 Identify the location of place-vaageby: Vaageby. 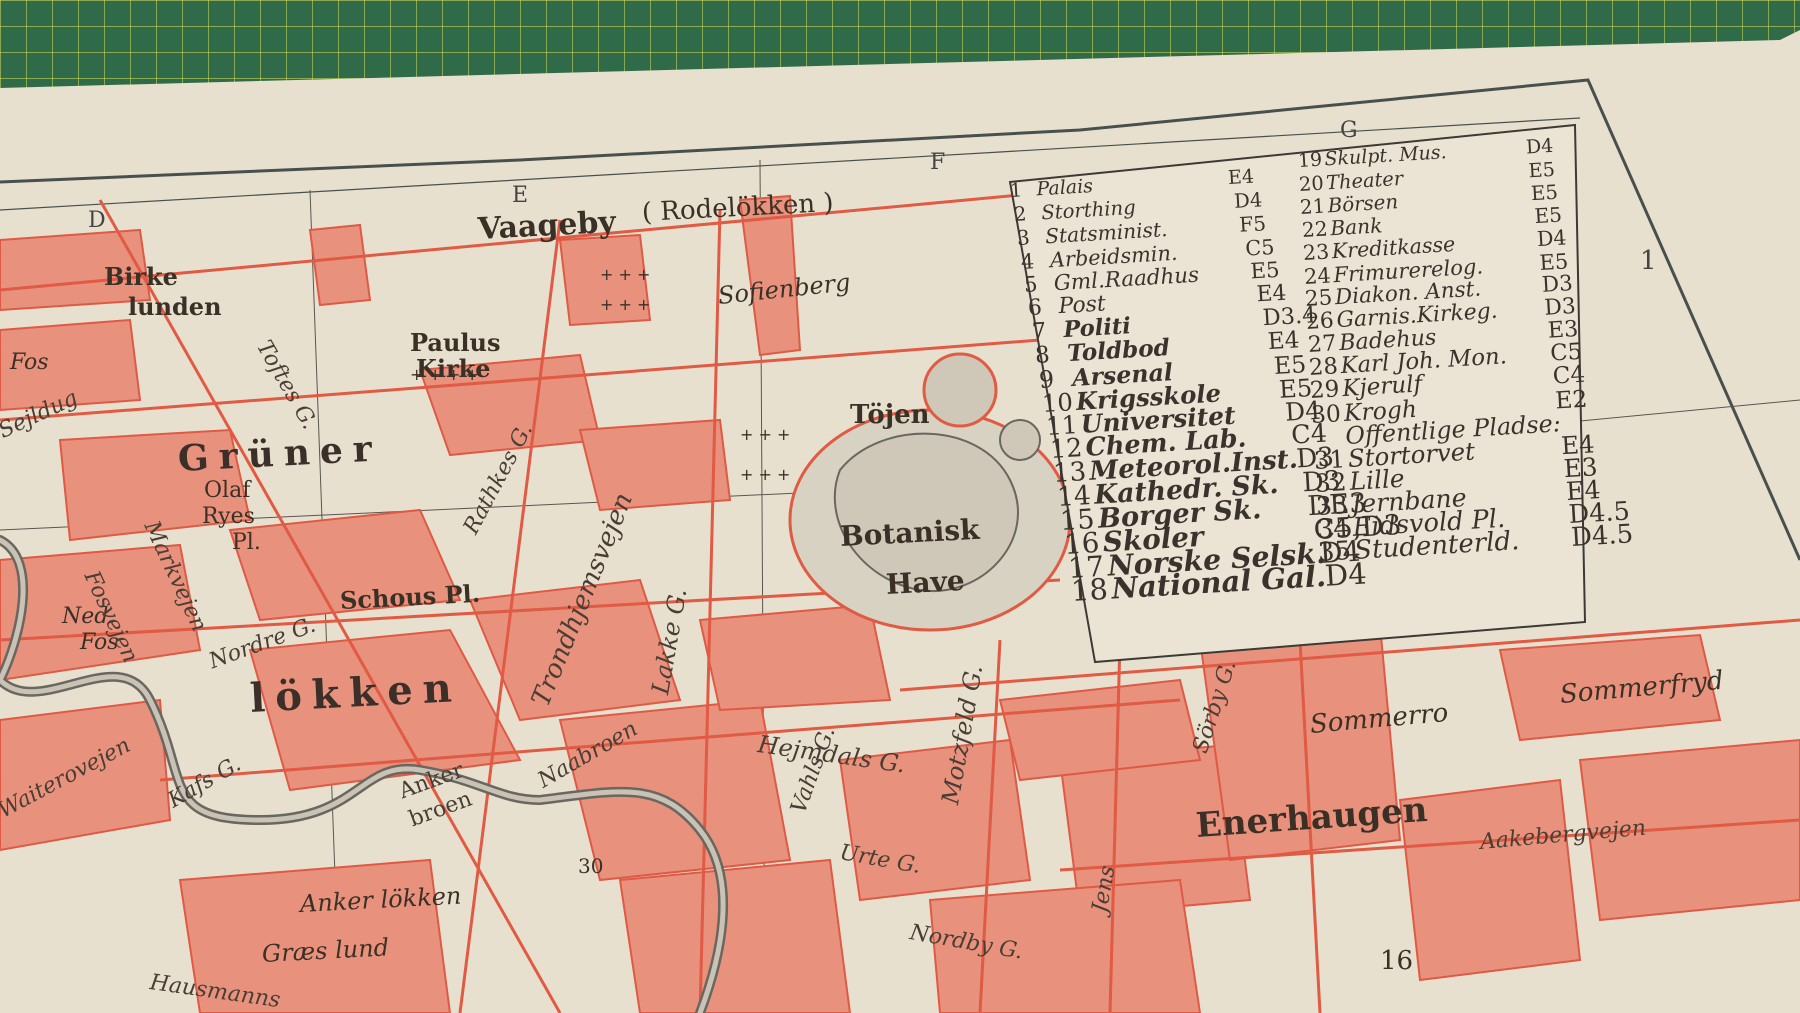
(547, 225).